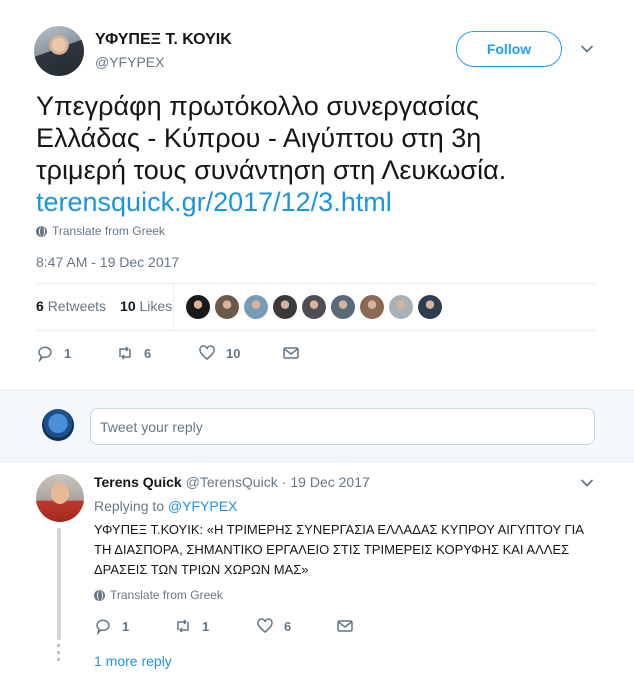 The height and width of the screenshot is (680, 634). Describe the element at coordinates (71, 306) in the screenshot. I see `retweets-stat: 6 Retweets` at that location.